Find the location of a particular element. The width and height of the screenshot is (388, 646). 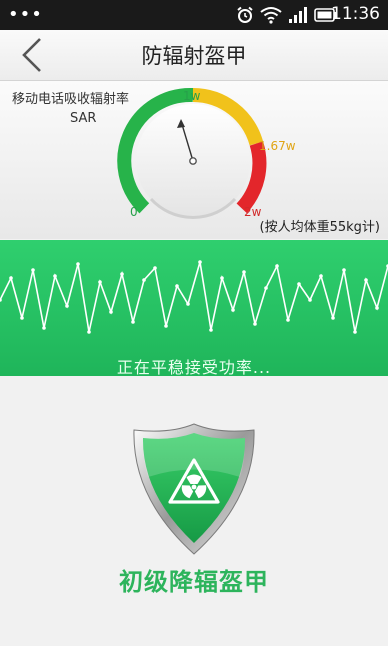

status-bar: ••• 11:36 is located at coordinates (194, 15).